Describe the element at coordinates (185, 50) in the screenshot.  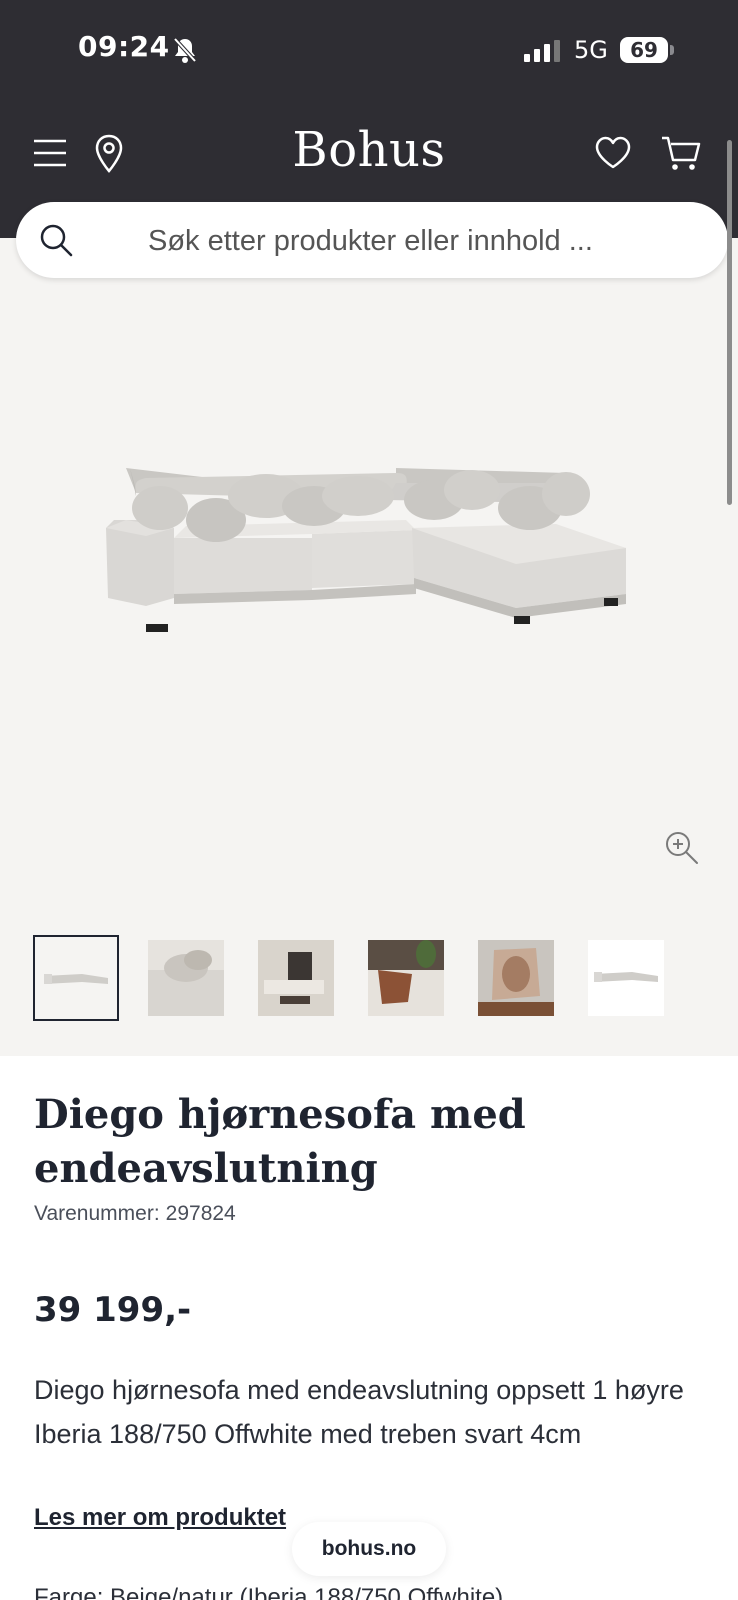
I see `bell-off-icon` at that location.